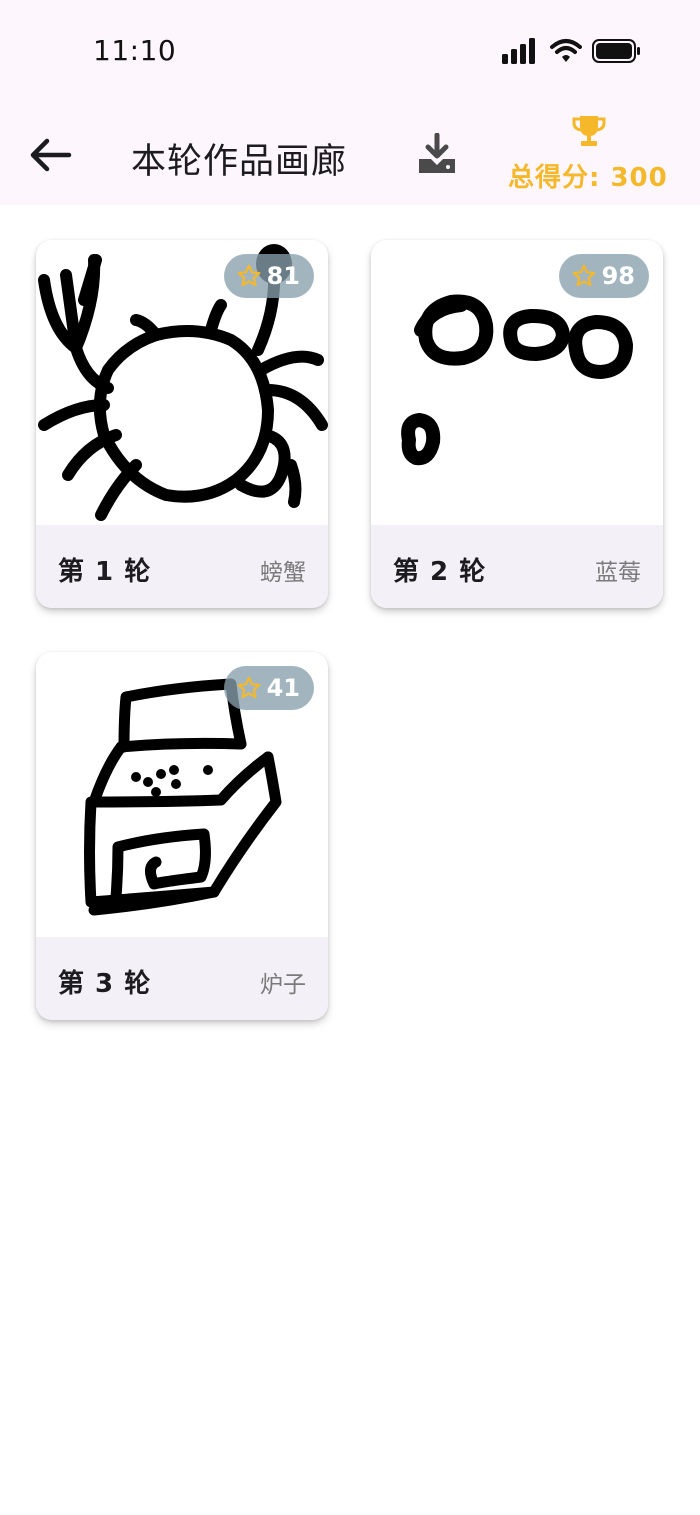 The image size is (700, 1515). I want to click on back-button, so click(50, 155).